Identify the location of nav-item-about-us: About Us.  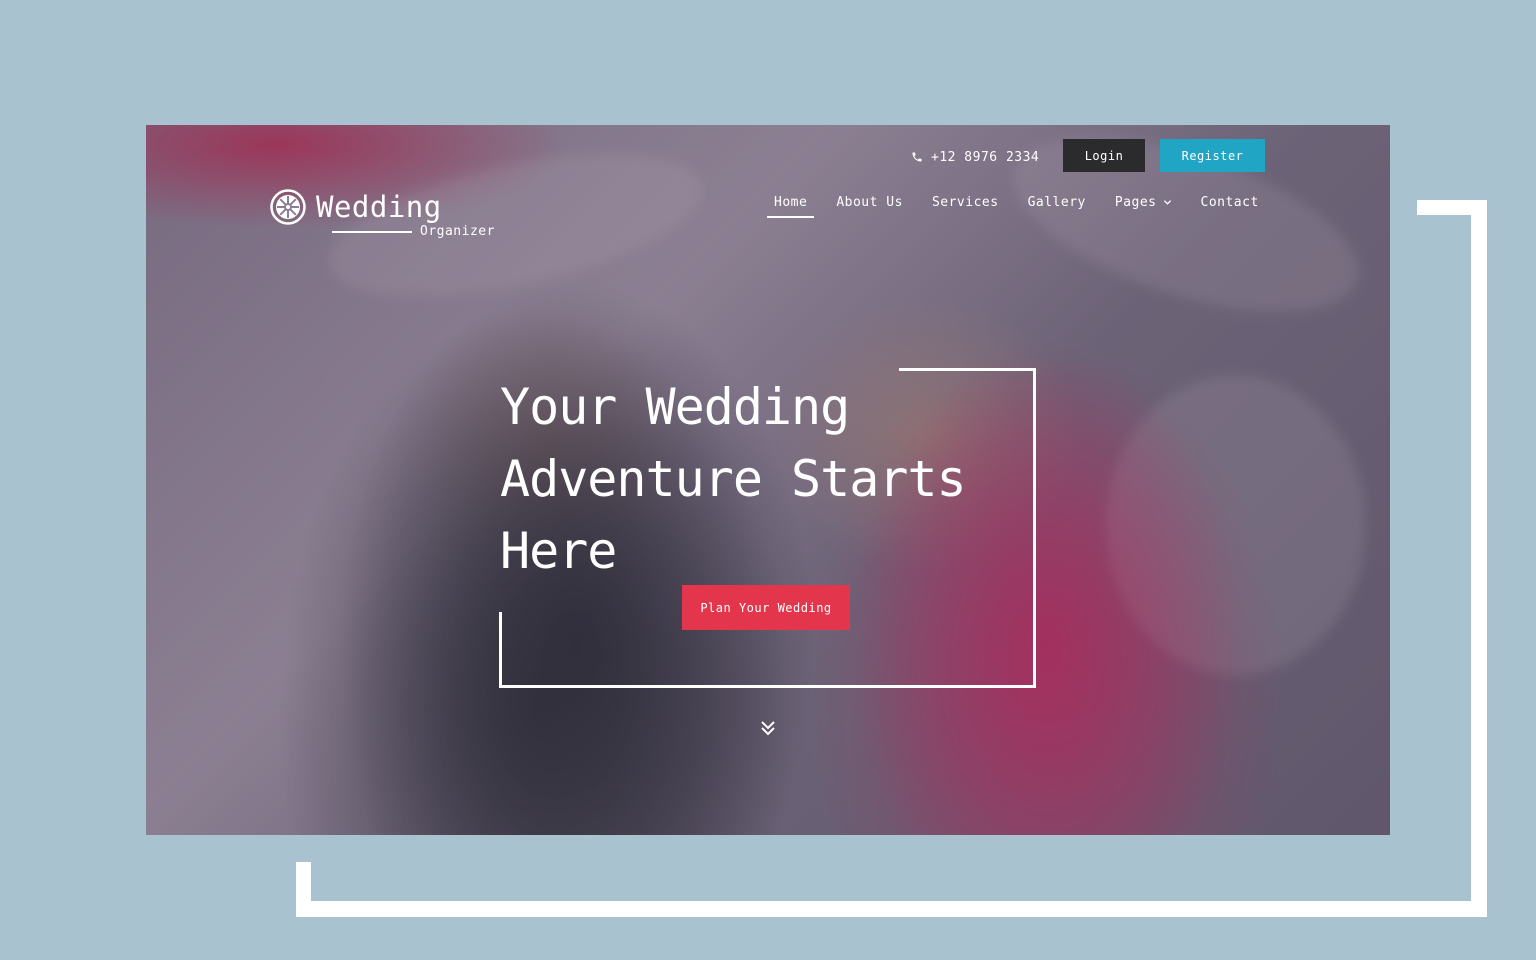
(869, 205).